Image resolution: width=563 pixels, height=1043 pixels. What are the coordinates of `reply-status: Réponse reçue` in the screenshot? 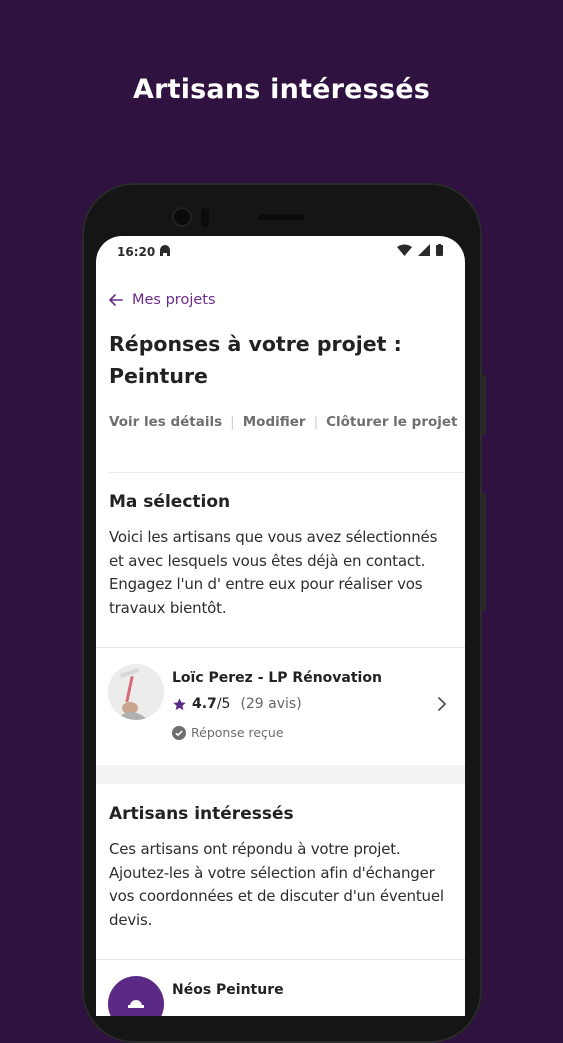 It's located at (228, 732).